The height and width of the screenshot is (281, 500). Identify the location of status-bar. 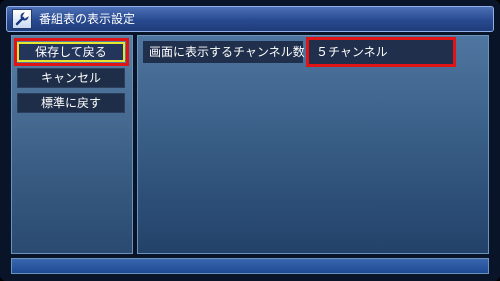
(250, 266).